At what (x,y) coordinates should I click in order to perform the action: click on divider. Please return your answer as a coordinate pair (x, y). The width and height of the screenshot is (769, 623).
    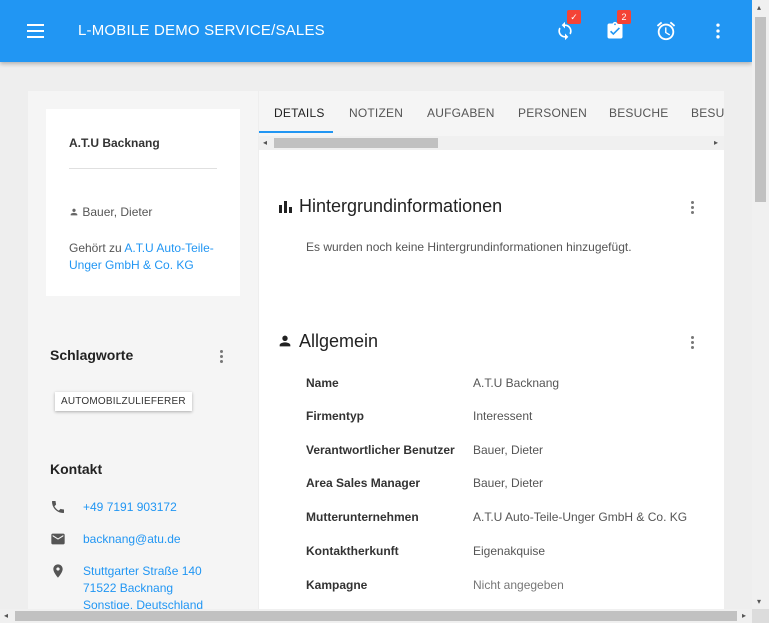
    Looking at the image, I should click on (143, 168).